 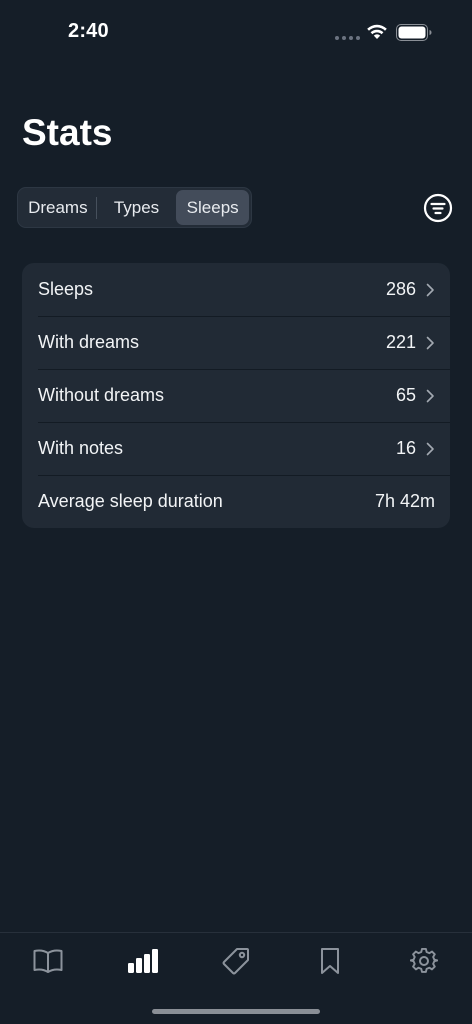 I want to click on chart-bars-icon, so click(x=143, y=961).